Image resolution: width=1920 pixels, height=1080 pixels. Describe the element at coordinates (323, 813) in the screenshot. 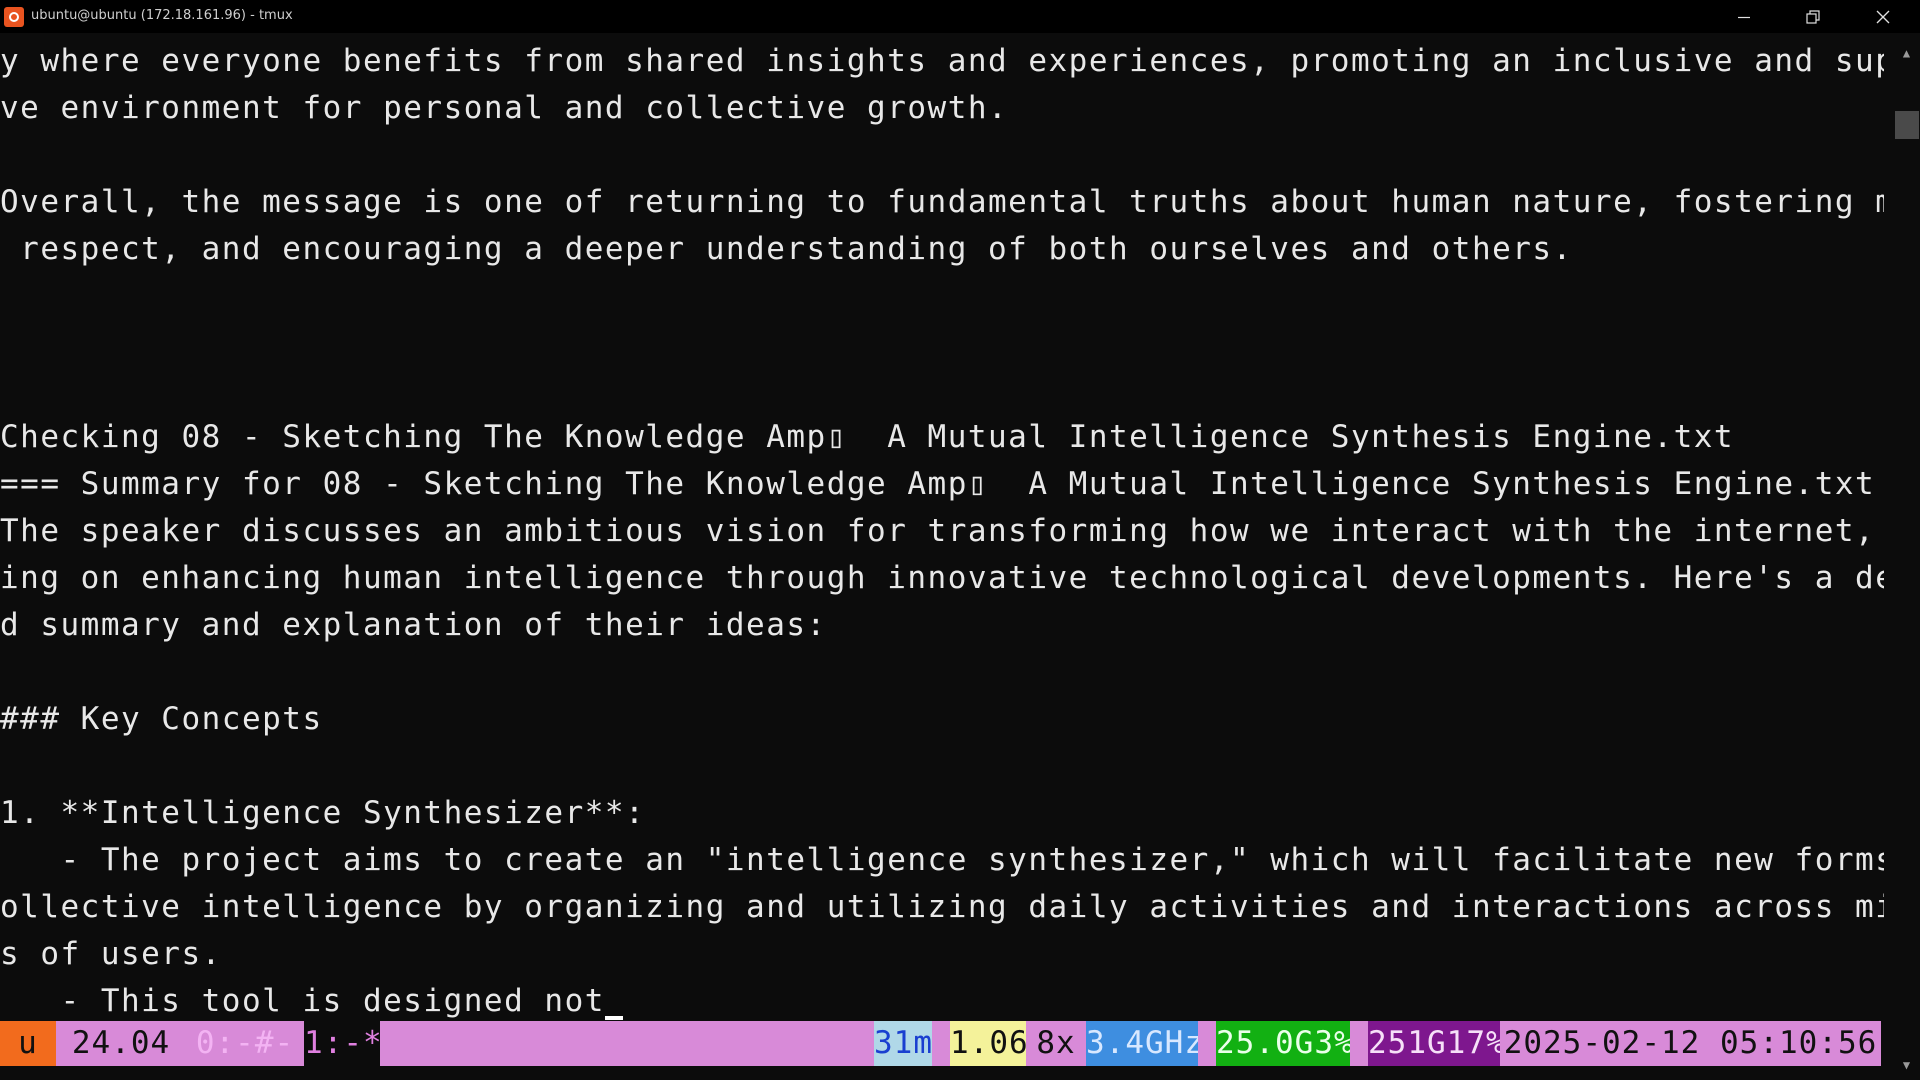

I see `terminal-line: 1. **Intelligence Synthesizer**:` at that location.